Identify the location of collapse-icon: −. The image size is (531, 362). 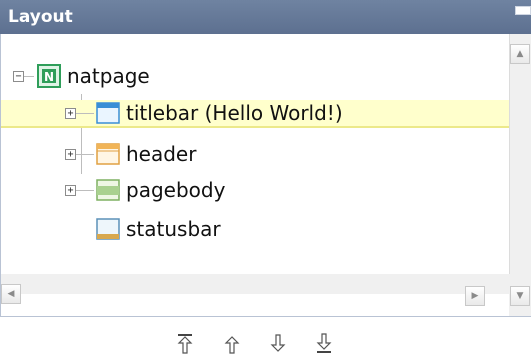
(18, 76).